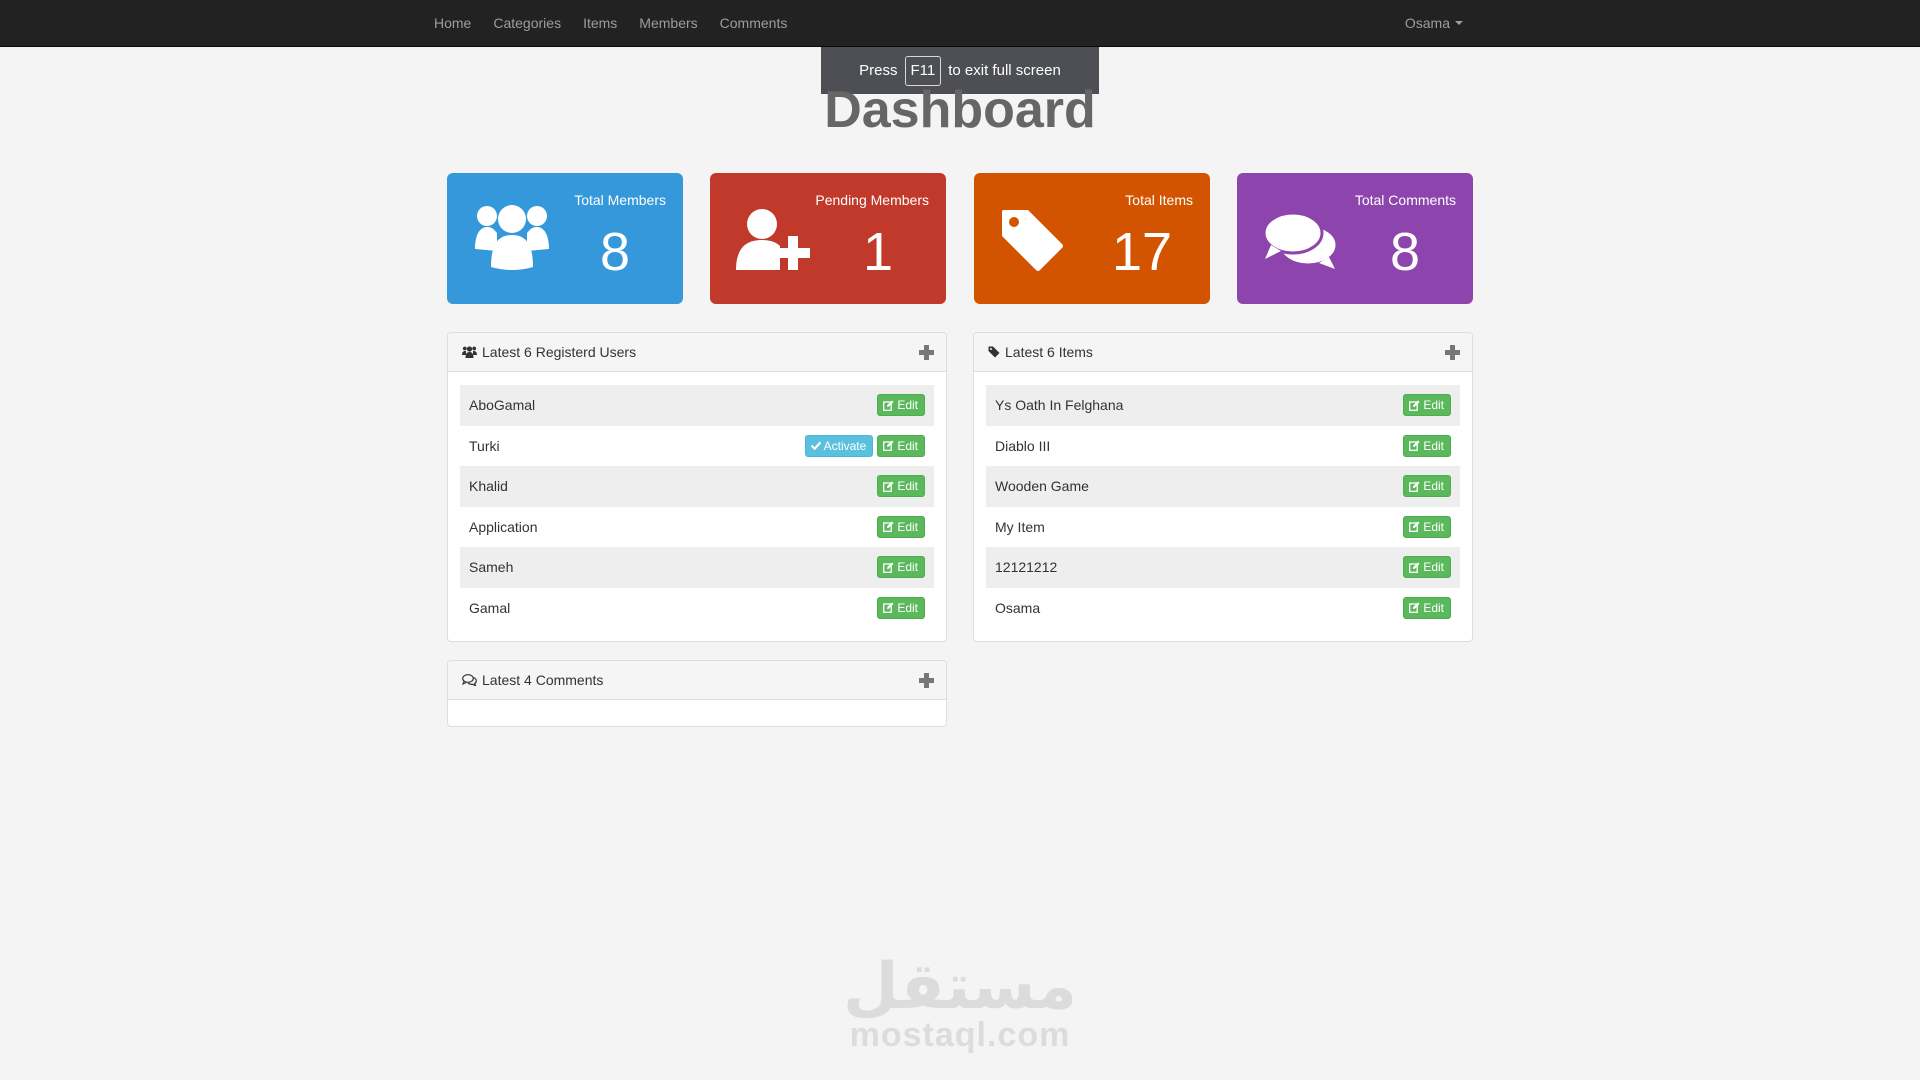  What do you see at coordinates (484, 445) in the screenshot?
I see `user-name: Turki` at bounding box center [484, 445].